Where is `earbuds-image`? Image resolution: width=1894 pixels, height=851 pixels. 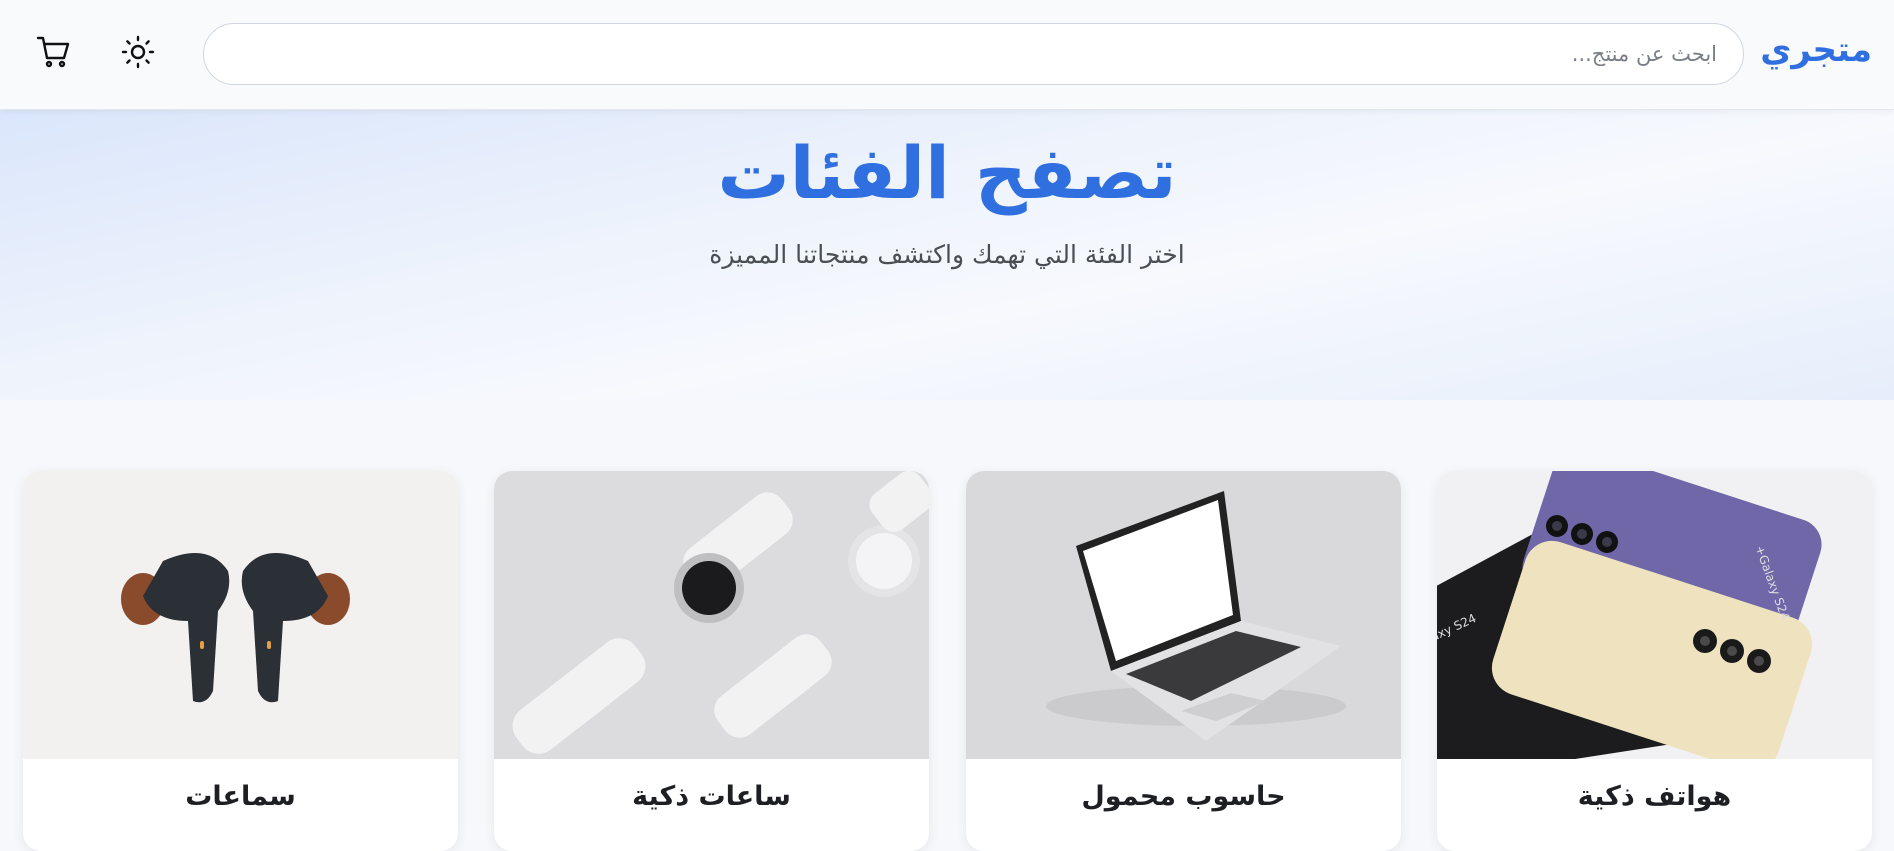
earbuds-image is located at coordinates (240, 615).